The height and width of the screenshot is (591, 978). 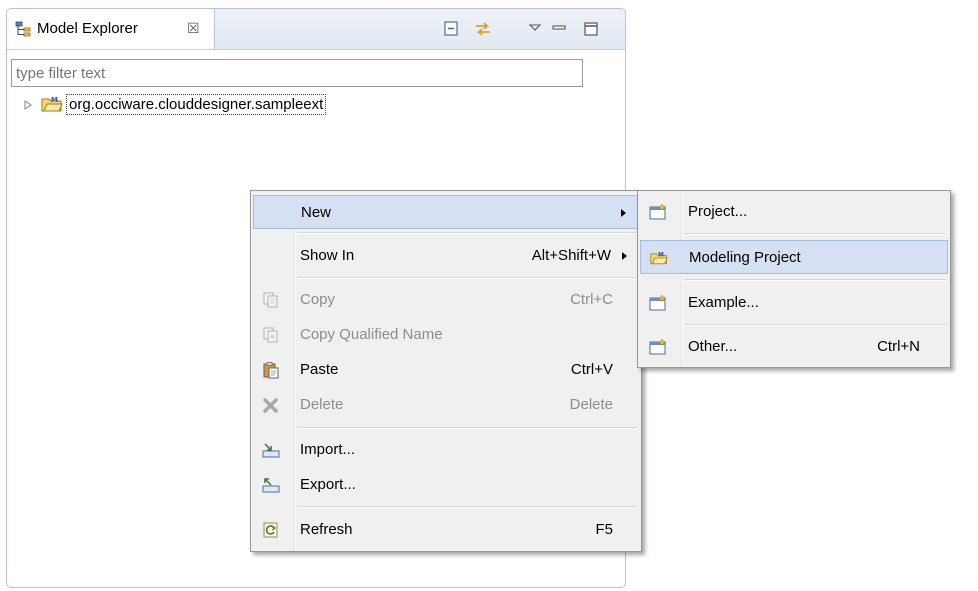 What do you see at coordinates (270, 335) in the screenshot?
I see `copy-qualified-name-icon` at bounding box center [270, 335].